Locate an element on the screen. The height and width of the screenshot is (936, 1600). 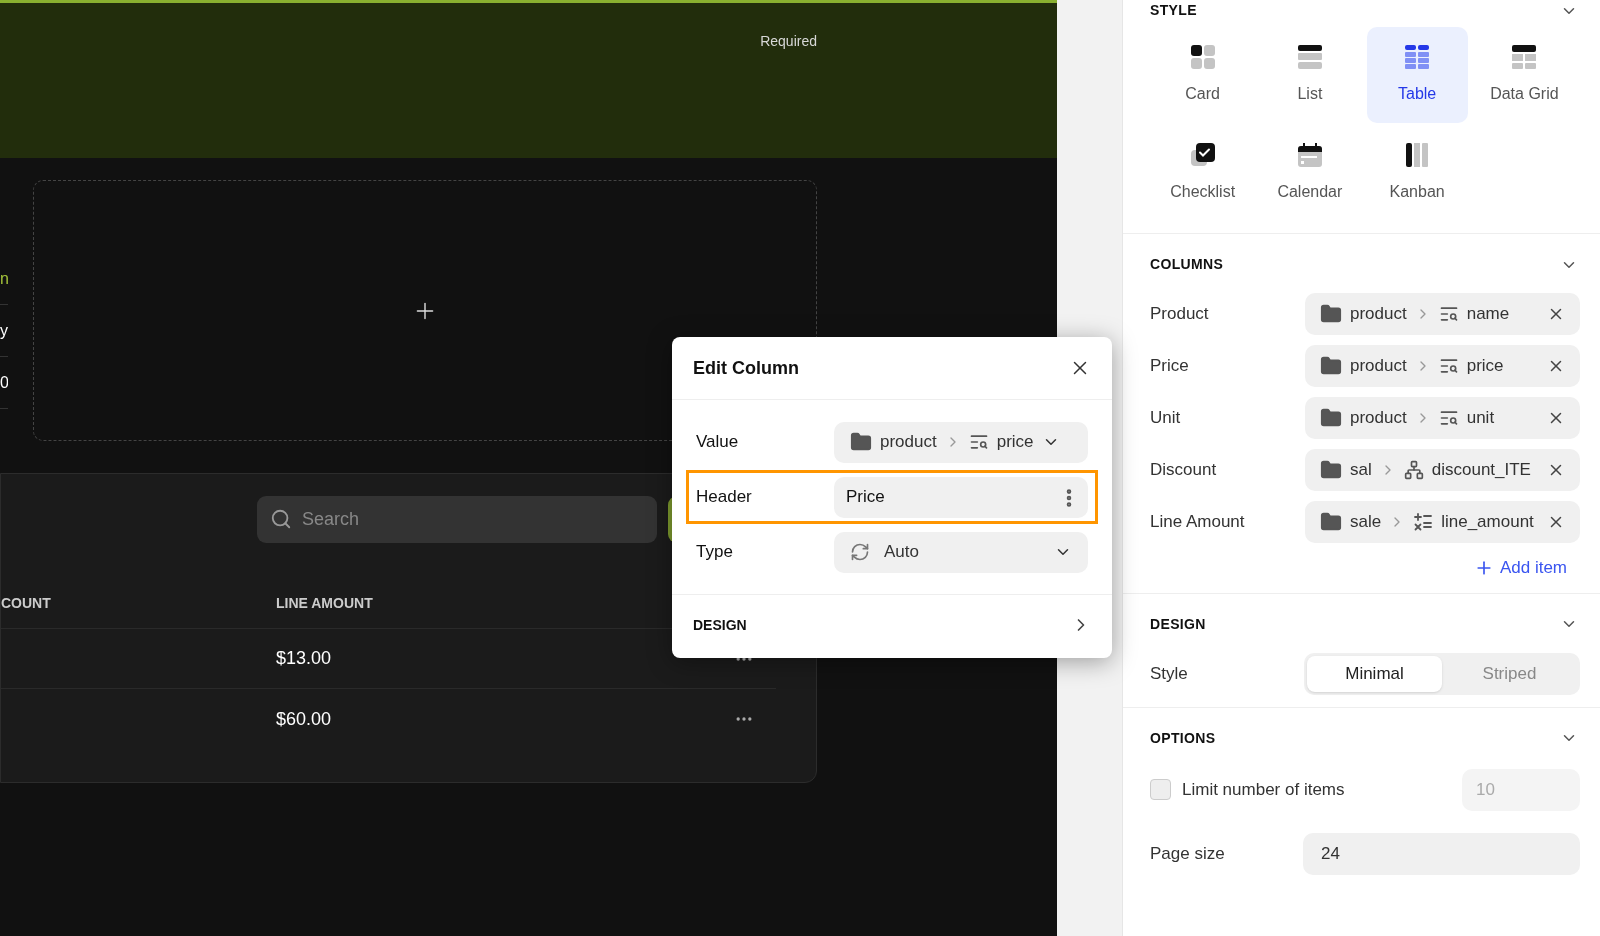
list-layout-icon is located at coordinates (1309, 57).